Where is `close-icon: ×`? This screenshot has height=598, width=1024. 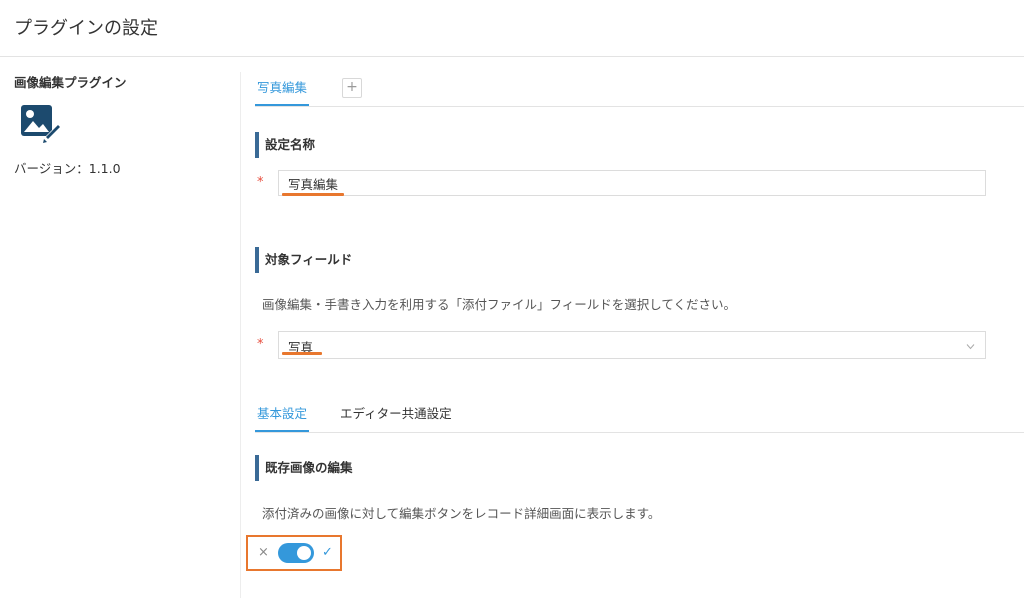
close-icon: × is located at coordinates (263, 552).